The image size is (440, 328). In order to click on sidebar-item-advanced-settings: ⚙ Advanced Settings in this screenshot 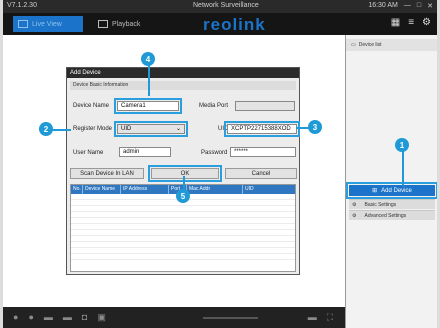, I will do `click(392, 215)`.